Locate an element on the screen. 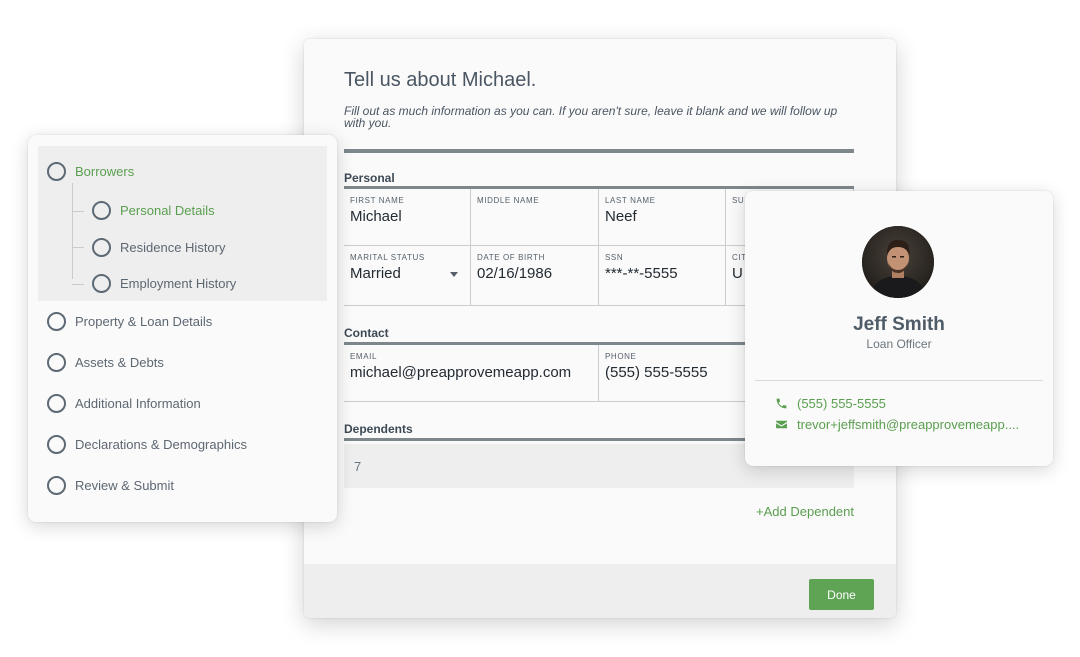  nav-item-residence-history: Residence History is located at coordinates (159, 247).